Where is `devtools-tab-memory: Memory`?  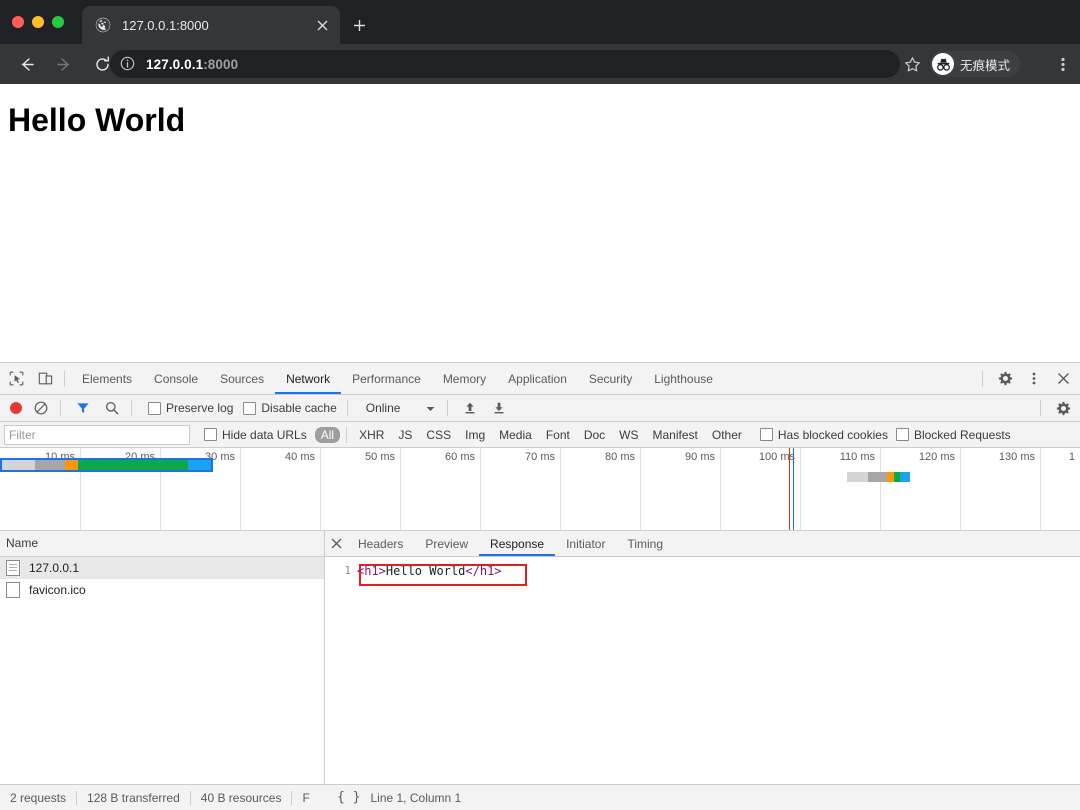 devtools-tab-memory: Memory is located at coordinates (464, 379).